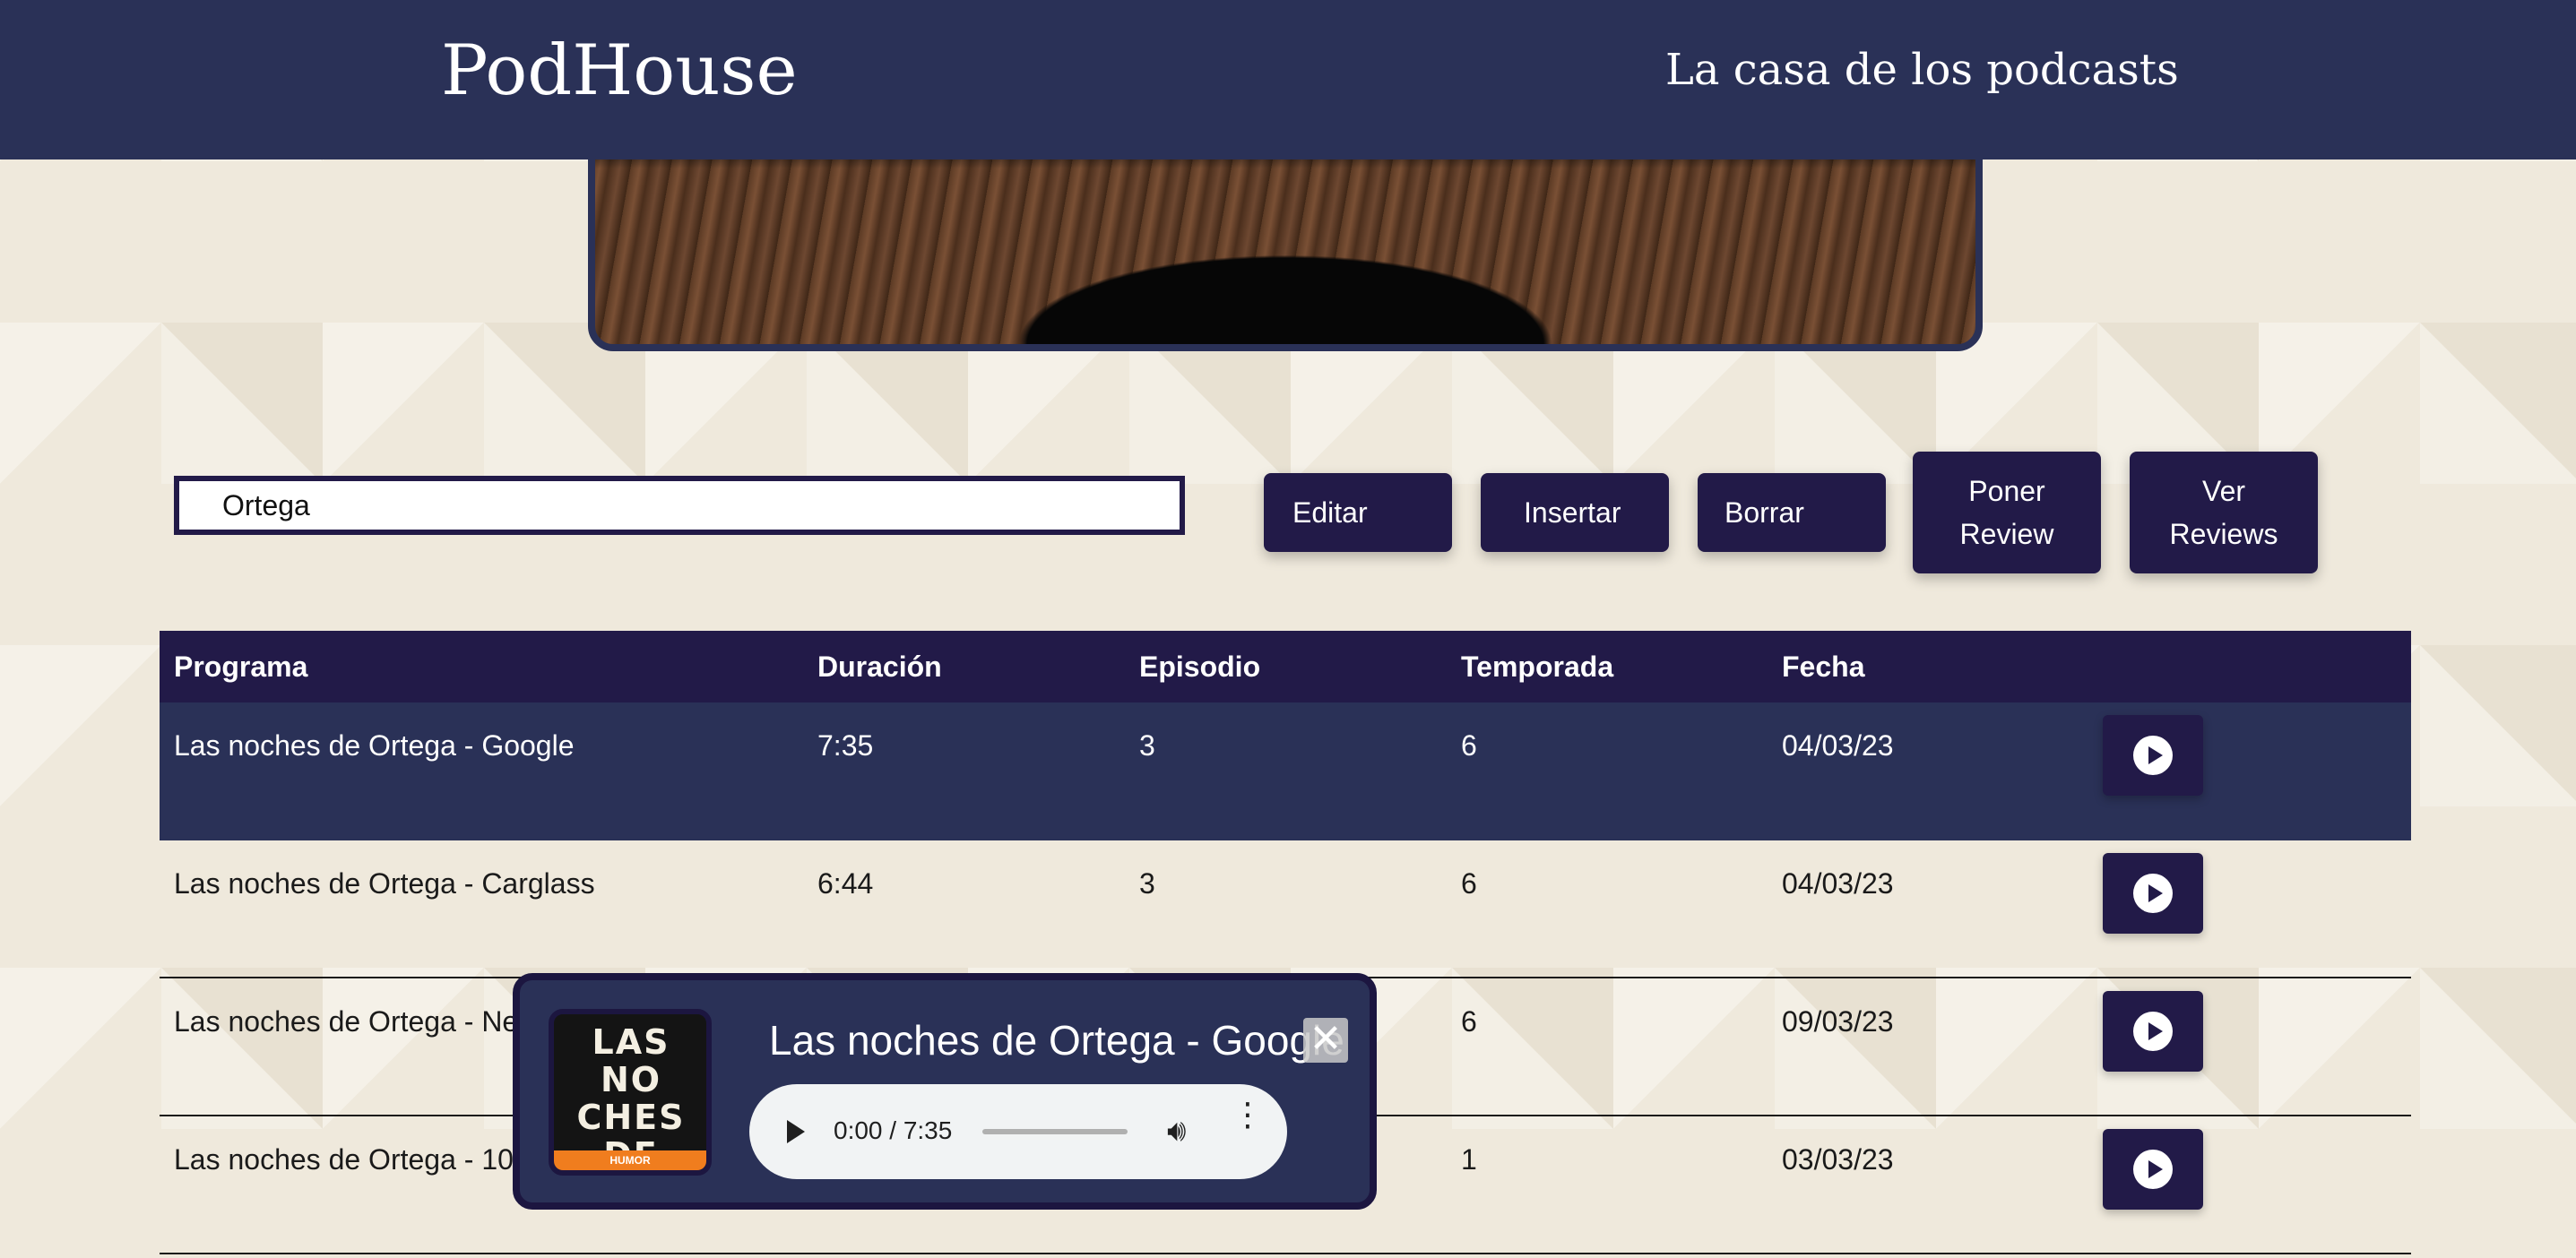  What do you see at coordinates (1823, 667) in the screenshot?
I see `column-header-fecha: Fecha` at bounding box center [1823, 667].